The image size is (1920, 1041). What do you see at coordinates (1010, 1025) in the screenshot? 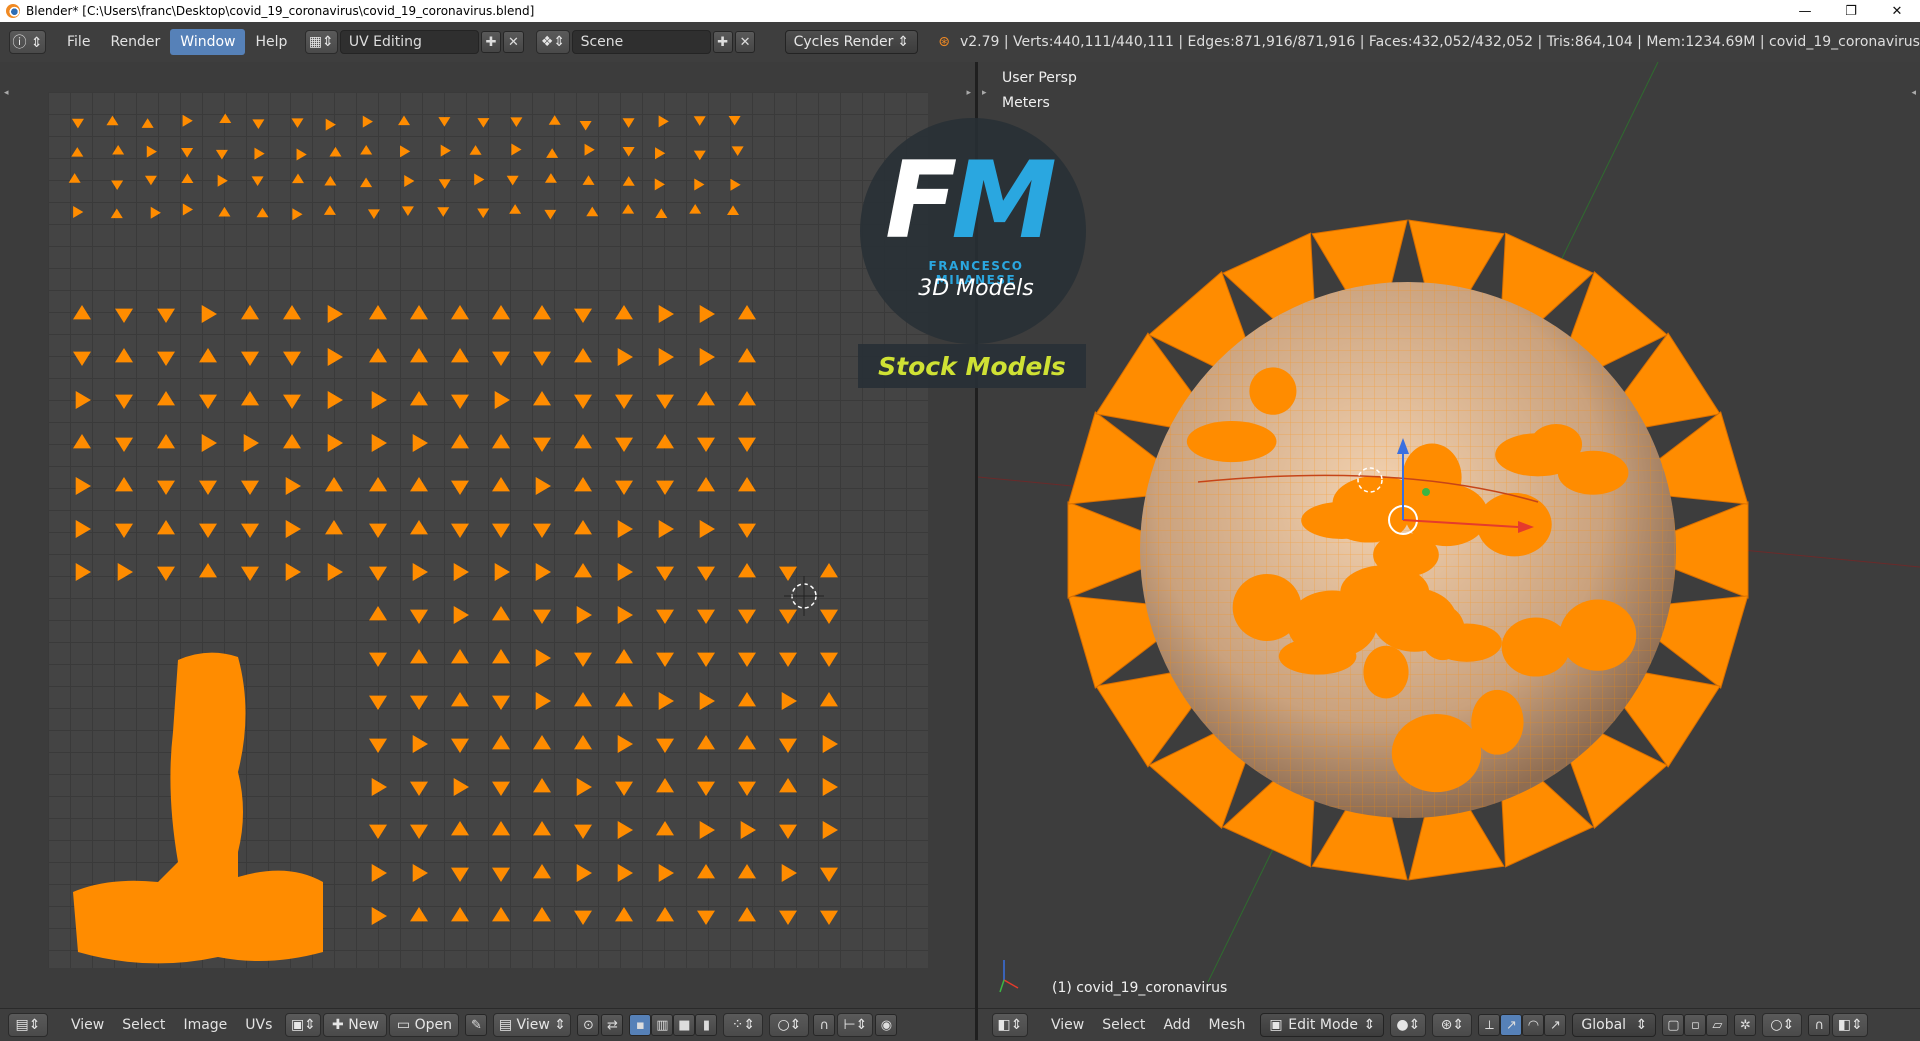
I see `view3d-editor-type-button: ◧⇕` at bounding box center [1010, 1025].